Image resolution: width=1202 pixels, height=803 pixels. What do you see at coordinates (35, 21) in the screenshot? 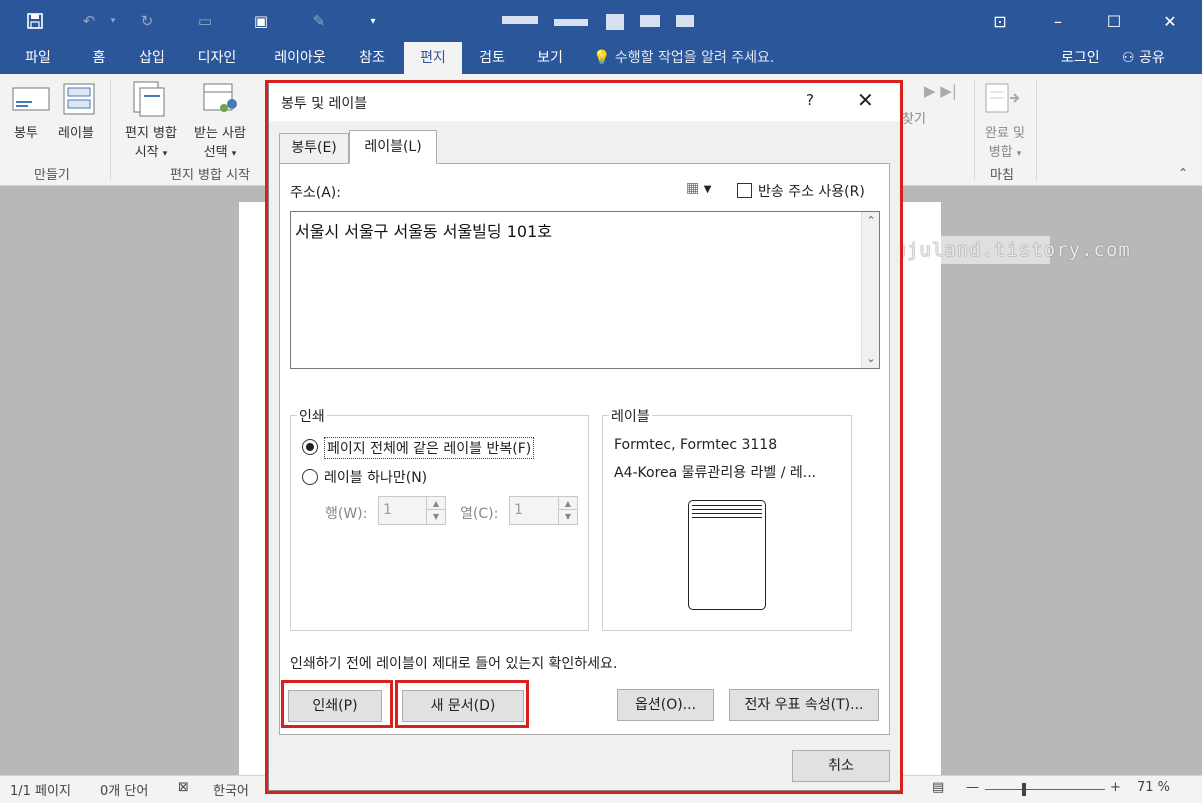
I see `save-icon` at bounding box center [35, 21].